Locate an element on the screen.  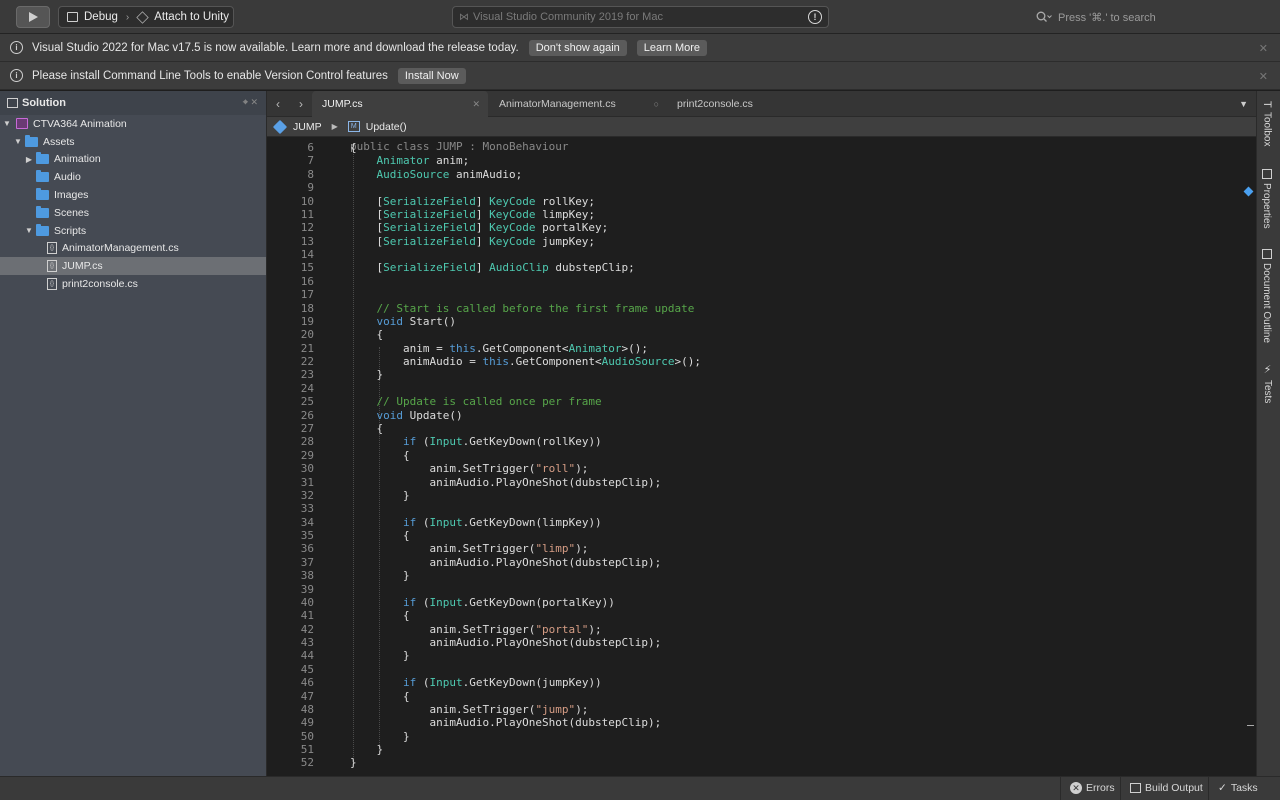
line-number: 44 is located at coordinates (307, 656).